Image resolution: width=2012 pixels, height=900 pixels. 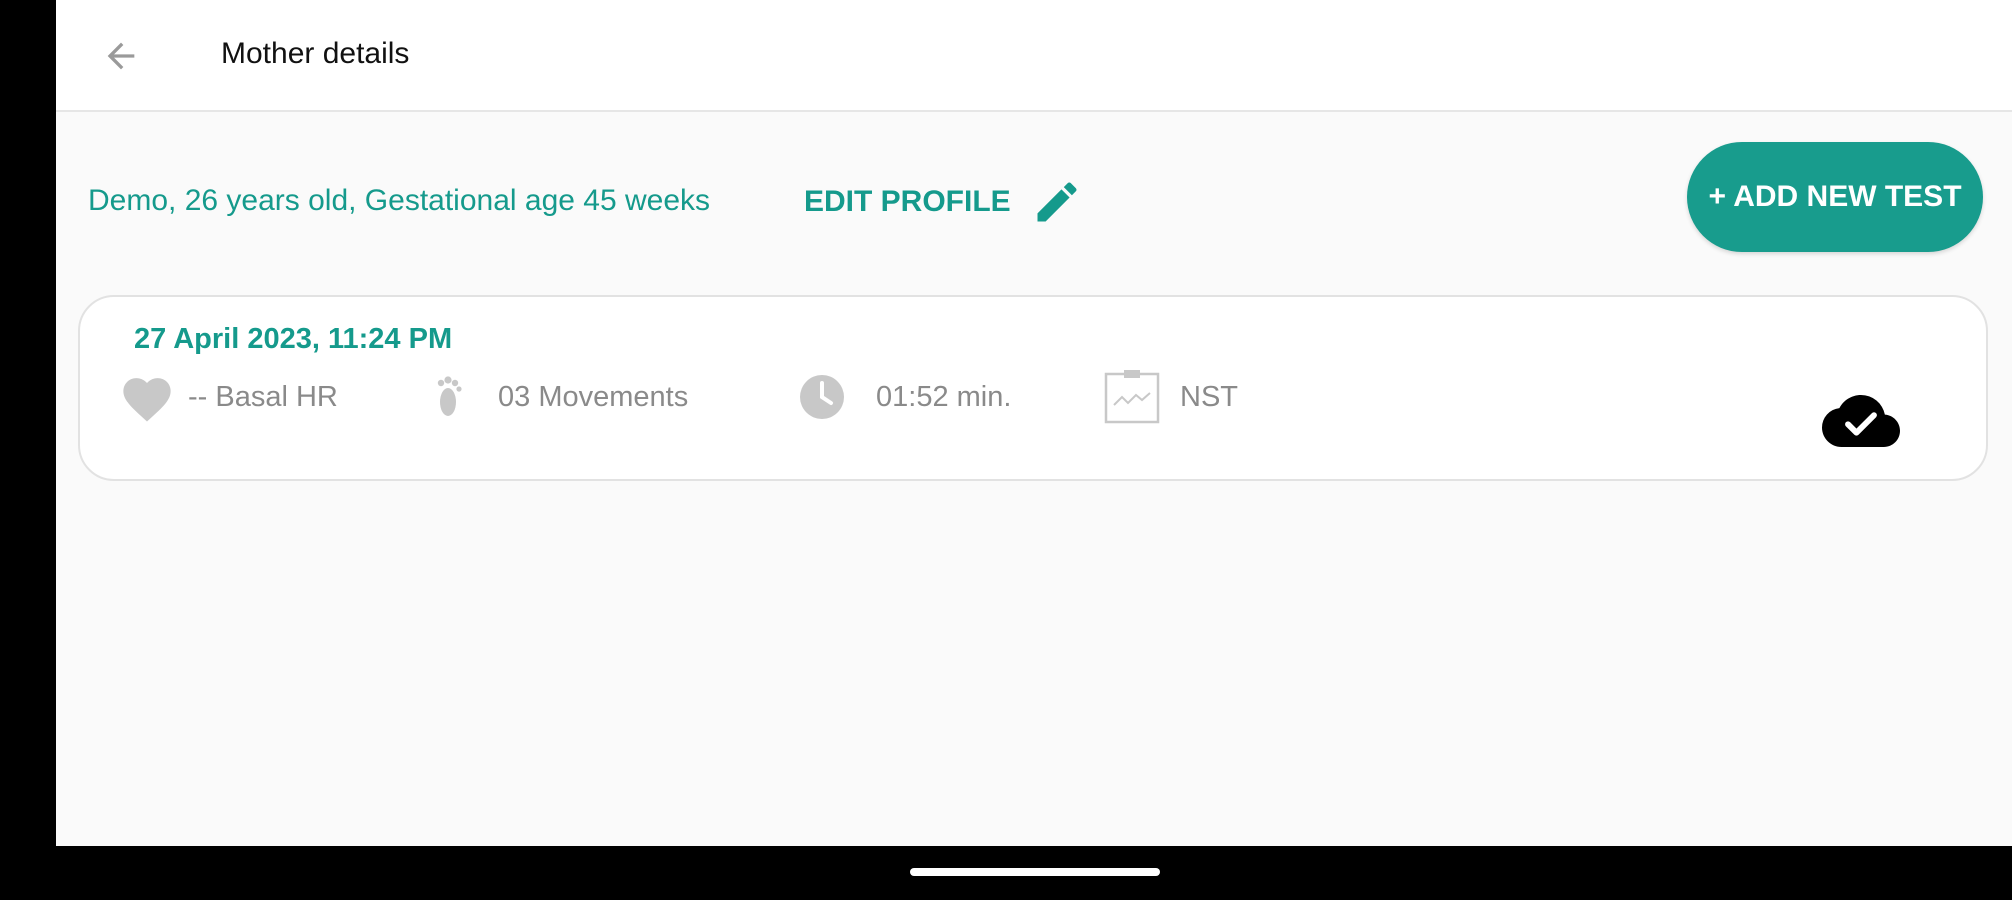 I want to click on duration-stat: 01:52 min., so click(x=904, y=397).